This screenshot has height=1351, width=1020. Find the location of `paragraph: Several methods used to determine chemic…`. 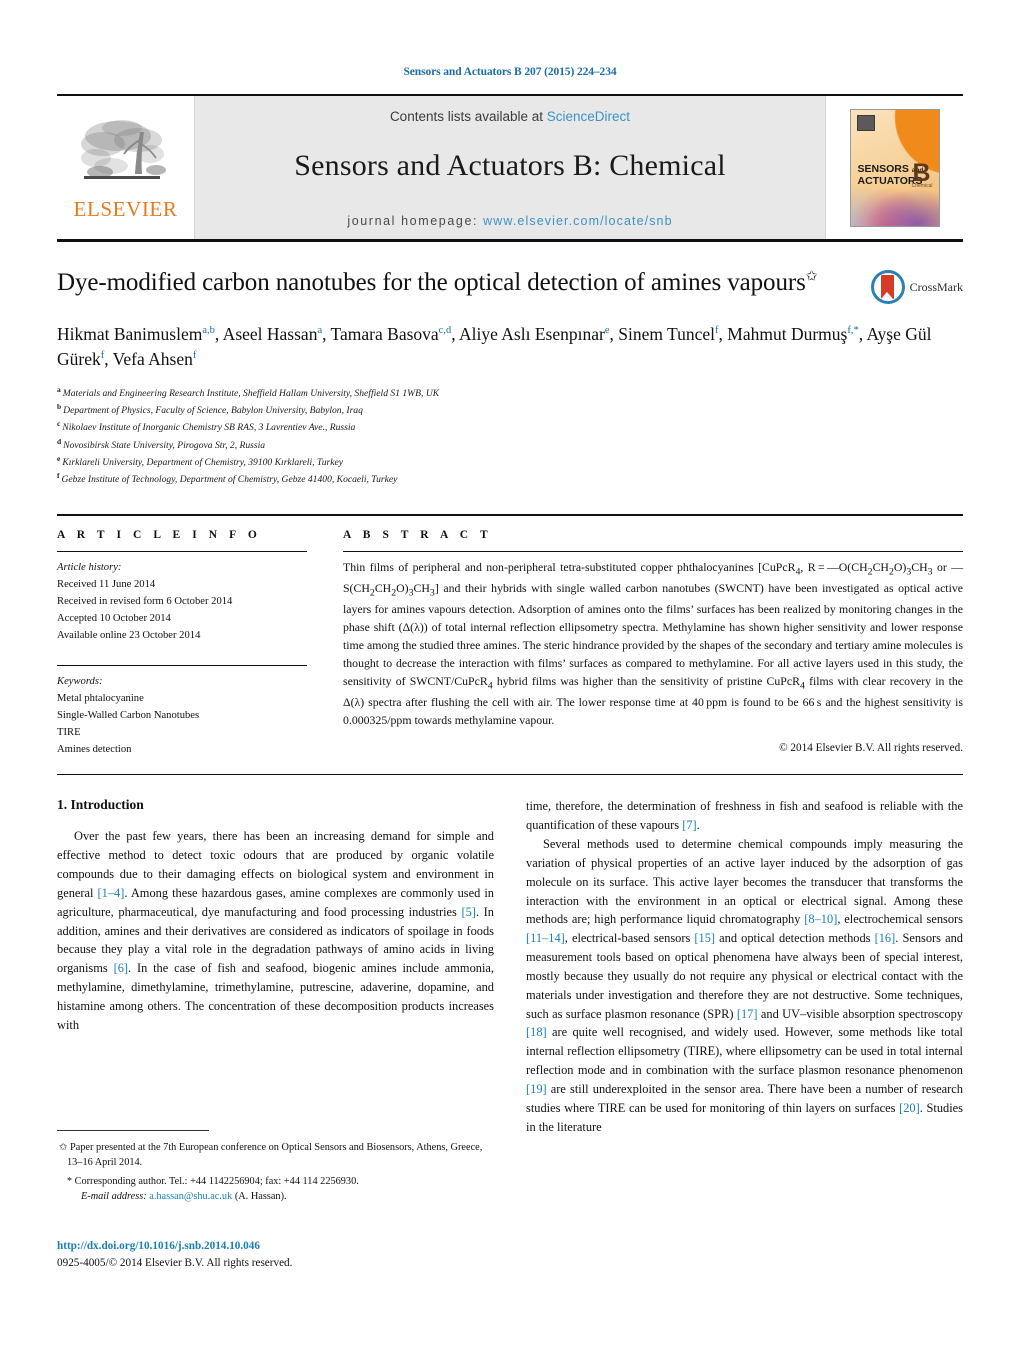

paragraph: Several methods used to determine chemic… is located at coordinates (744, 985).